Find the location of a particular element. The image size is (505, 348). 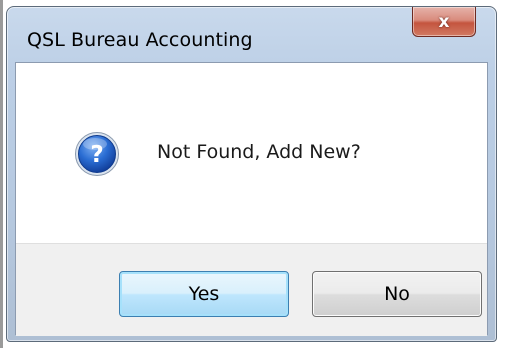

dialog-title: QSL Bureau Accounting is located at coordinates (140, 40).